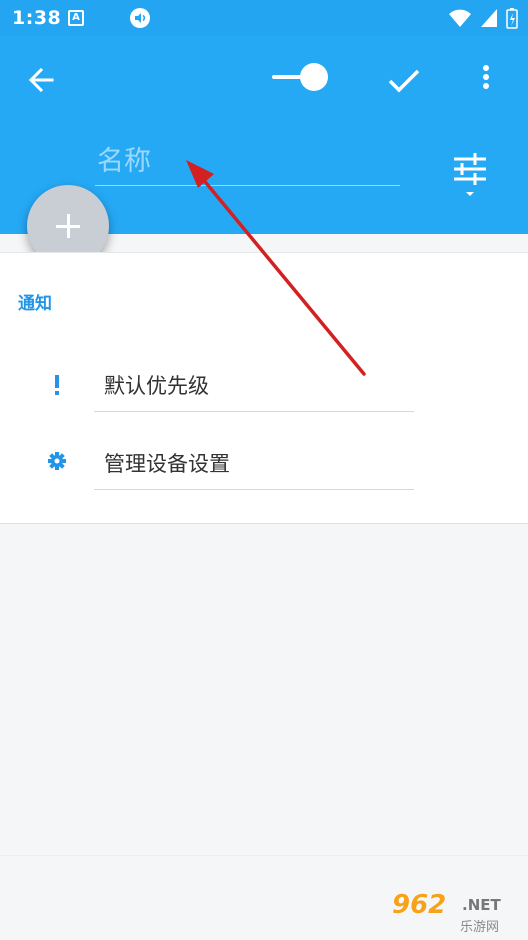 The image size is (528, 940). I want to click on tune-sliders-icon, so click(470, 174).